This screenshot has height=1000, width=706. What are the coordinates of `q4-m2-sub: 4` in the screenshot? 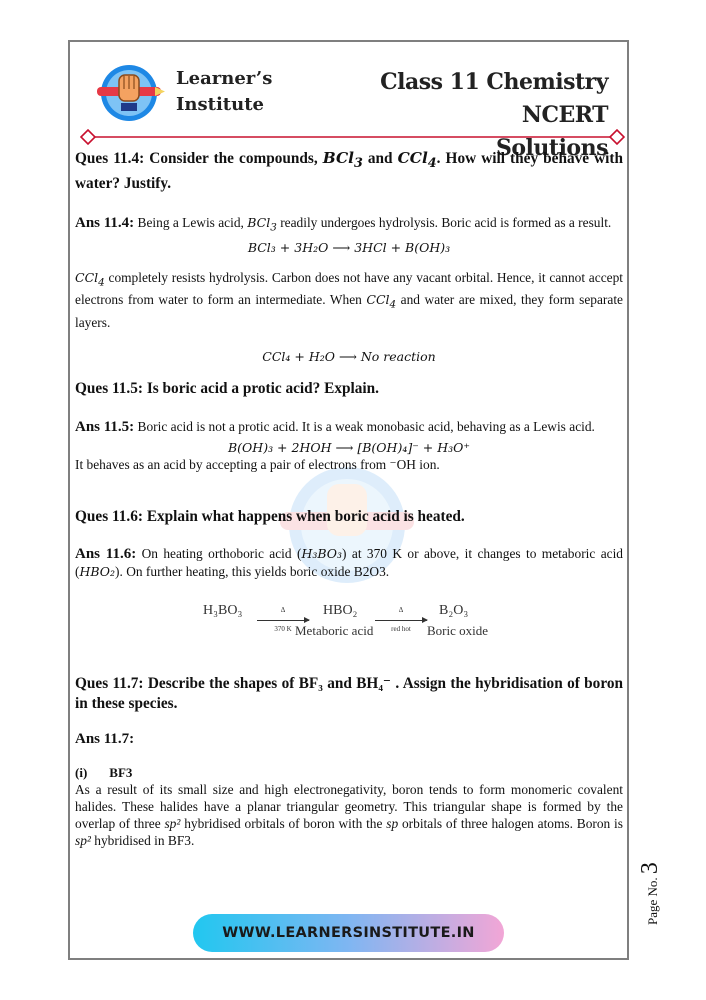 It's located at (432, 164).